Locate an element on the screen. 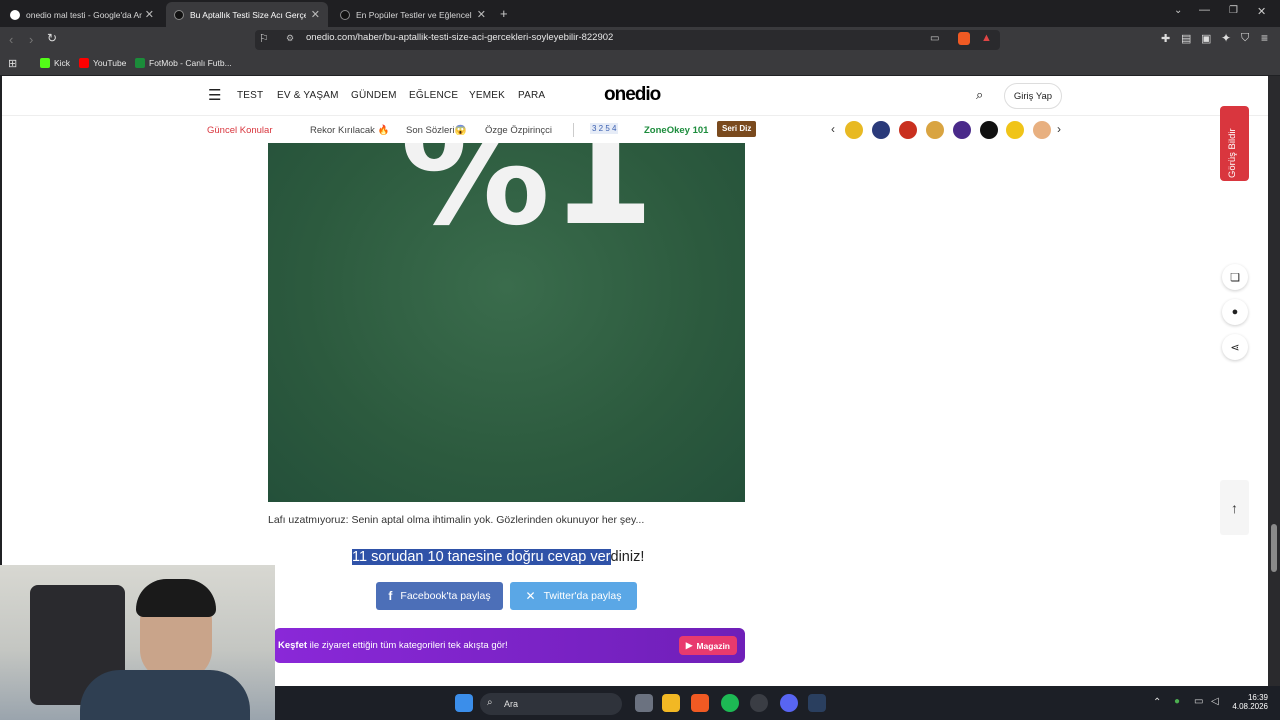  twitter-share-label: Twitter'da paylaş is located at coordinates (582, 596).